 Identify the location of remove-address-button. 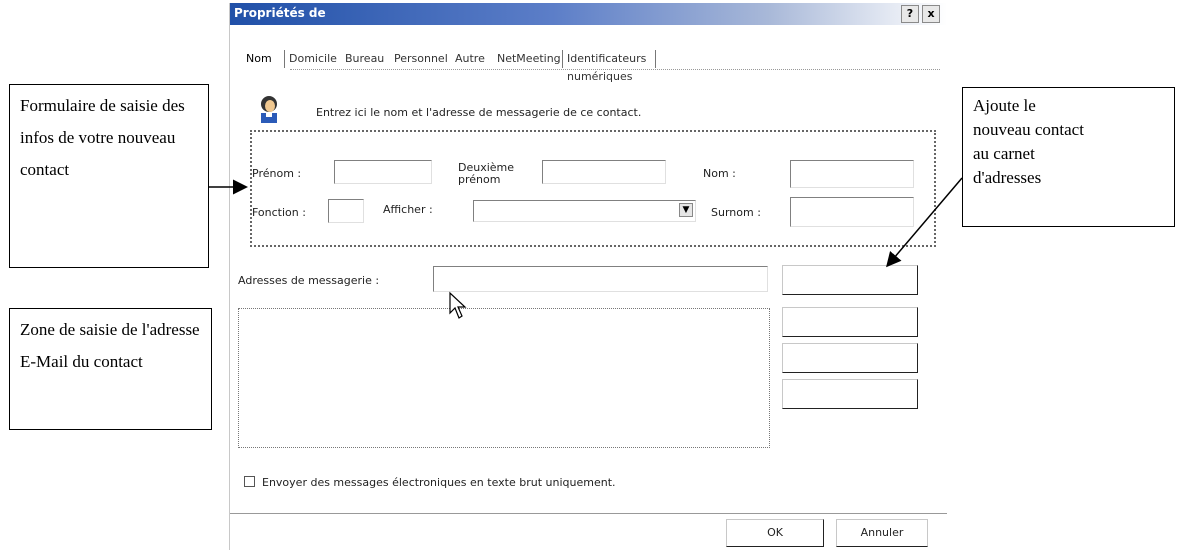
(850, 358).